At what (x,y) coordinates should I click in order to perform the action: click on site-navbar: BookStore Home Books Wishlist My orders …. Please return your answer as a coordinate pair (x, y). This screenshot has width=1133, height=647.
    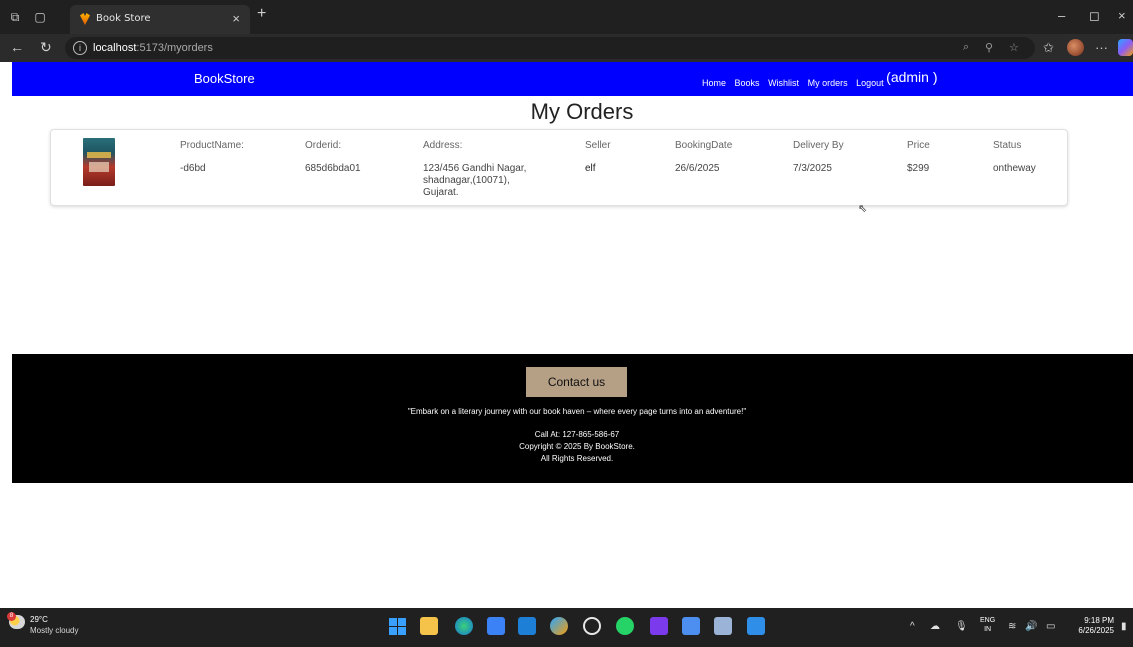
    Looking at the image, I should click on (572, 79).